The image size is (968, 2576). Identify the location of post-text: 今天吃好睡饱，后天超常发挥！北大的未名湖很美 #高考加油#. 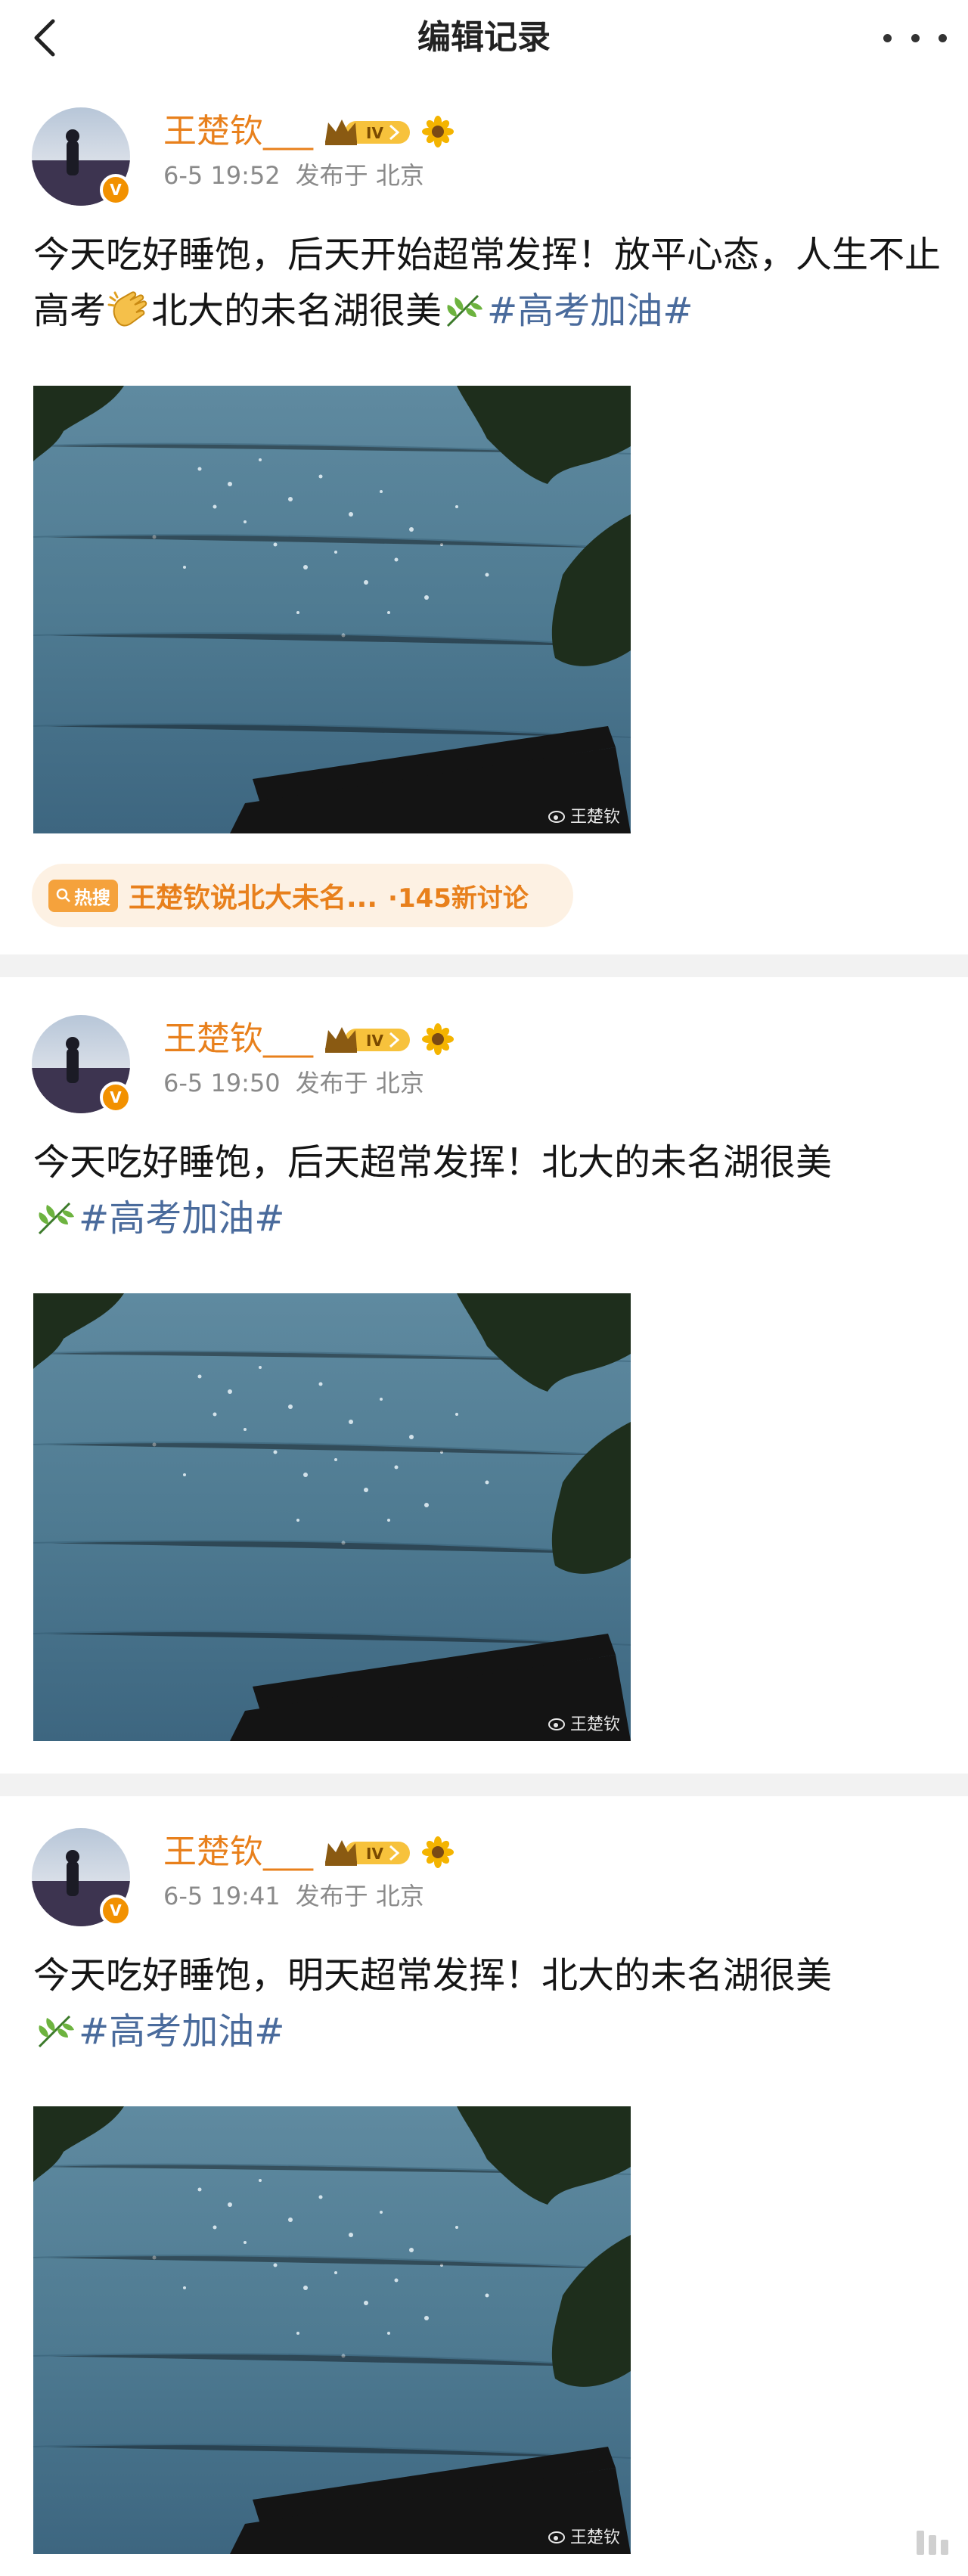
(433, 1190).